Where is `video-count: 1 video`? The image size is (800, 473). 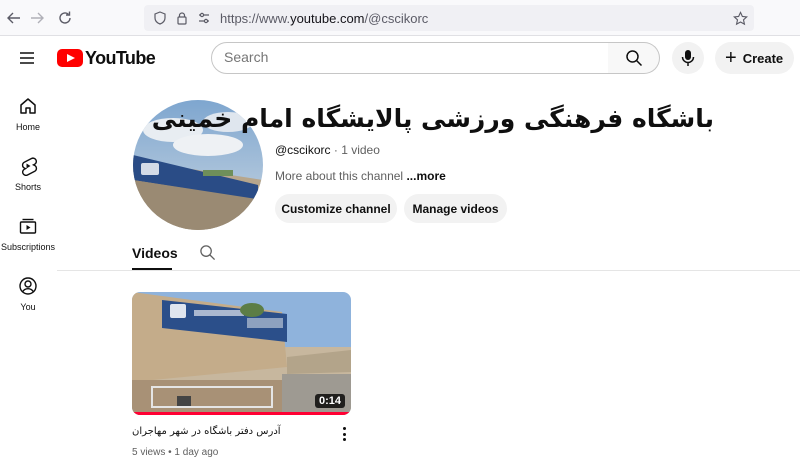 video-count: 1 video is located at coordinates (360, 150).